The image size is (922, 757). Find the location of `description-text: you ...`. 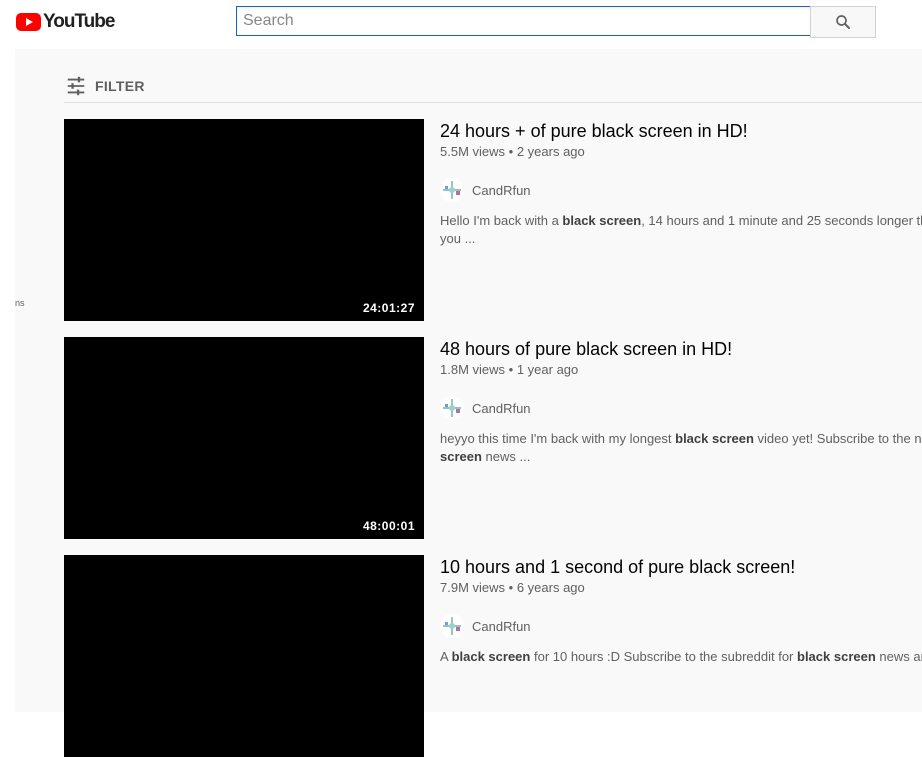

description-text: you ... is located at coordinates (458, 238).